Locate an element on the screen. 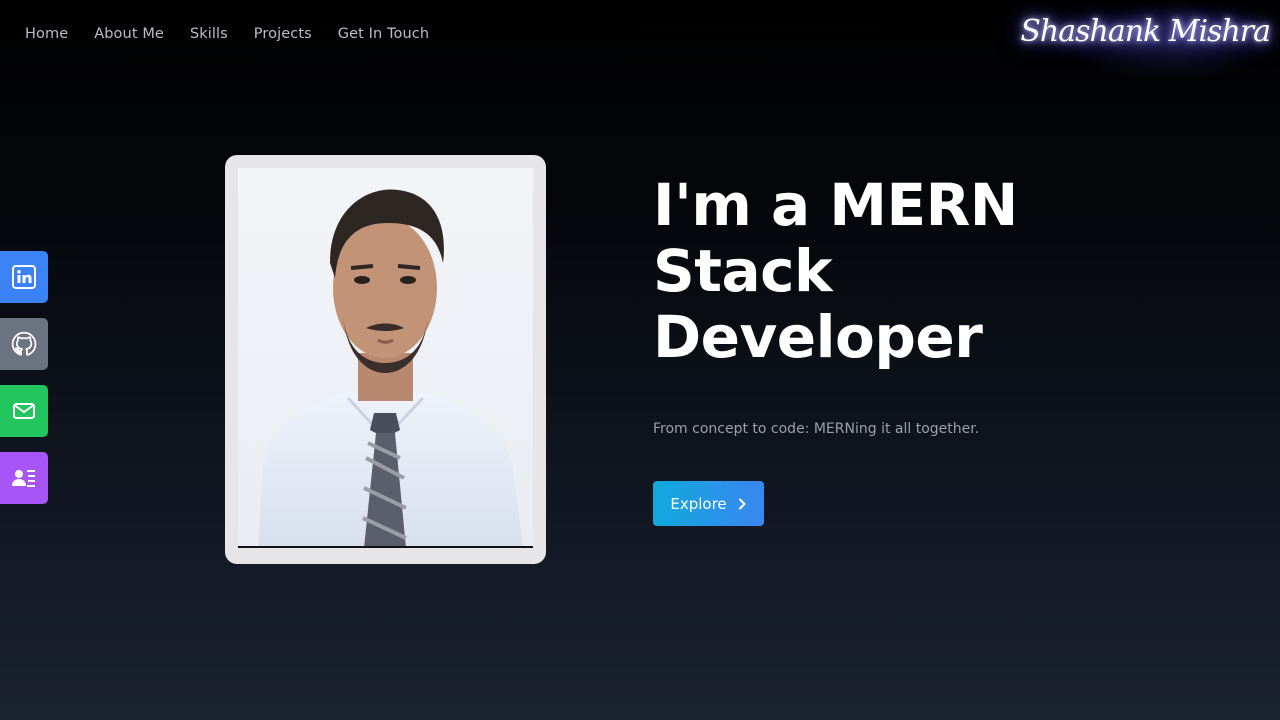 The width and height of the screenshot is (1280, 720). social-sidebar is located at coordinates (24, 377).